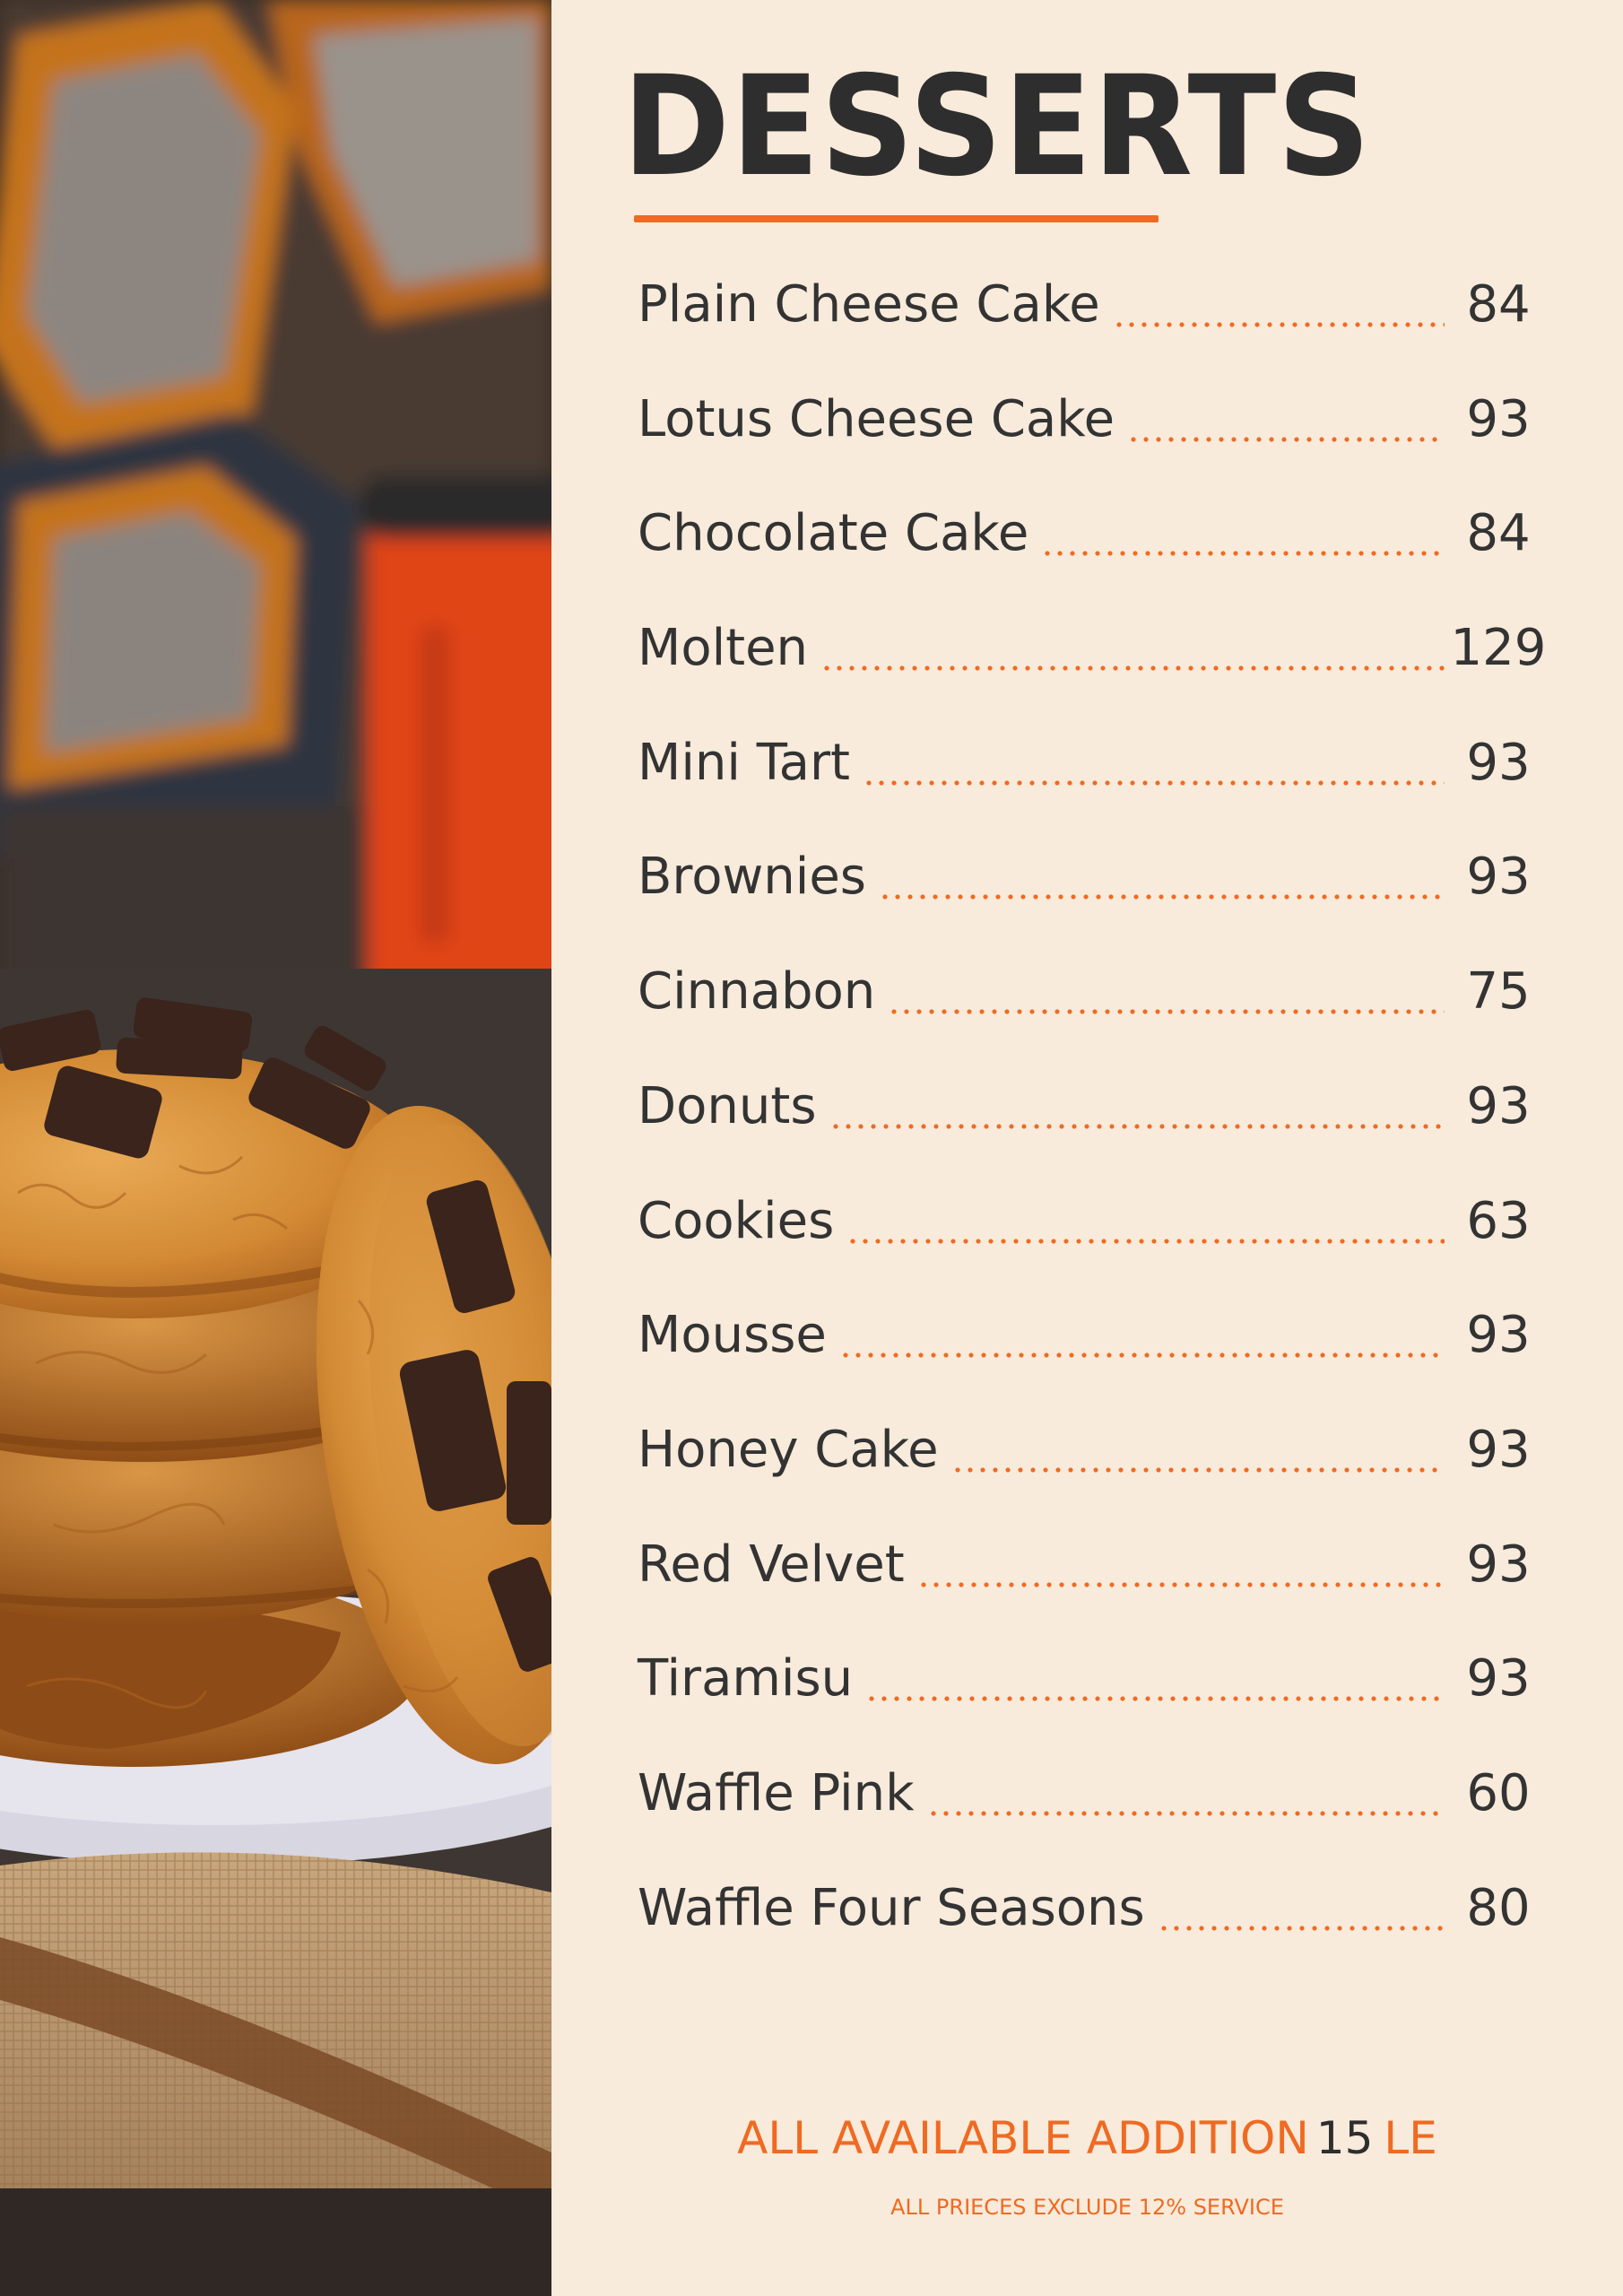 The height and width of the screenshot is (2296, 1623). I want to click on menu-item-name: Chocolate Cake, so click(833, 533).